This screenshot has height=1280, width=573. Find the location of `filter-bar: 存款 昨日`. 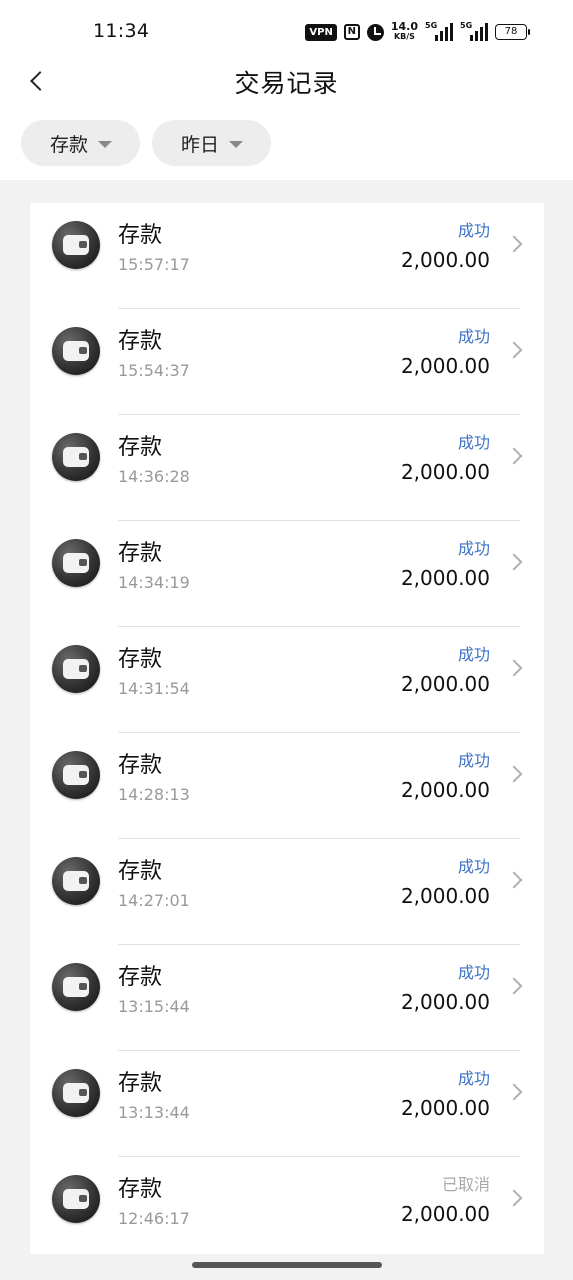

filter-bar: 存款 昨日 is located at coordinates (146, 143).